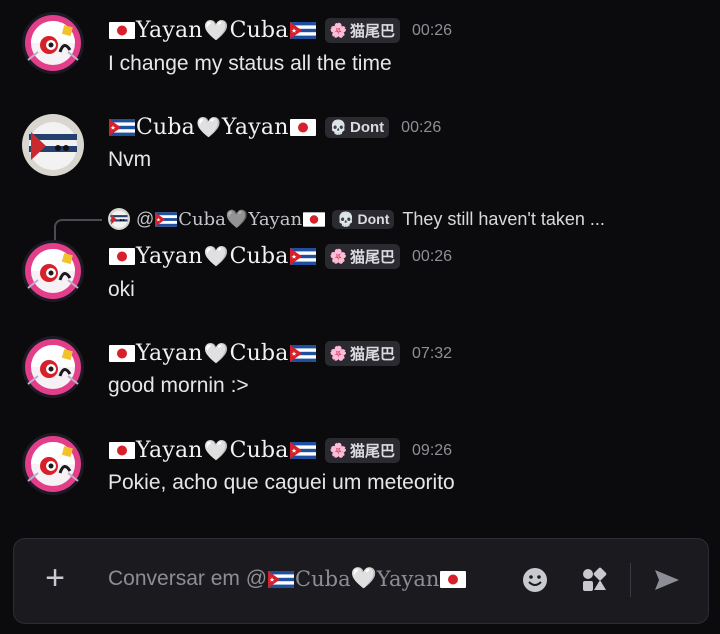 The image size is (720, 634). I want to click on send-icon, so click(667, 580).